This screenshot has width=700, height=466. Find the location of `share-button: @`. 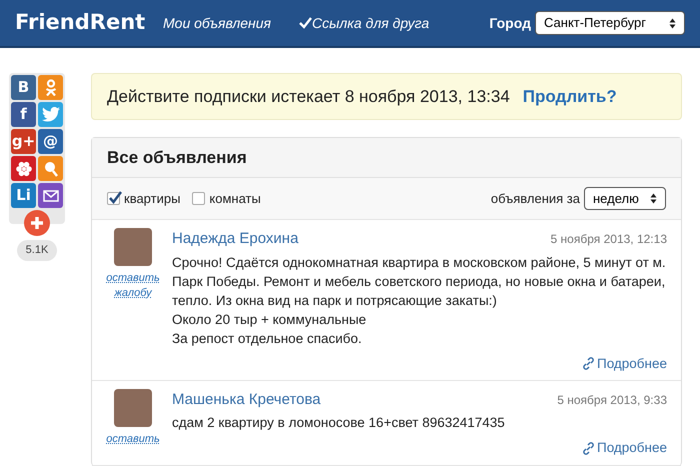

share-button: @ is located at coordinates (50, 141).